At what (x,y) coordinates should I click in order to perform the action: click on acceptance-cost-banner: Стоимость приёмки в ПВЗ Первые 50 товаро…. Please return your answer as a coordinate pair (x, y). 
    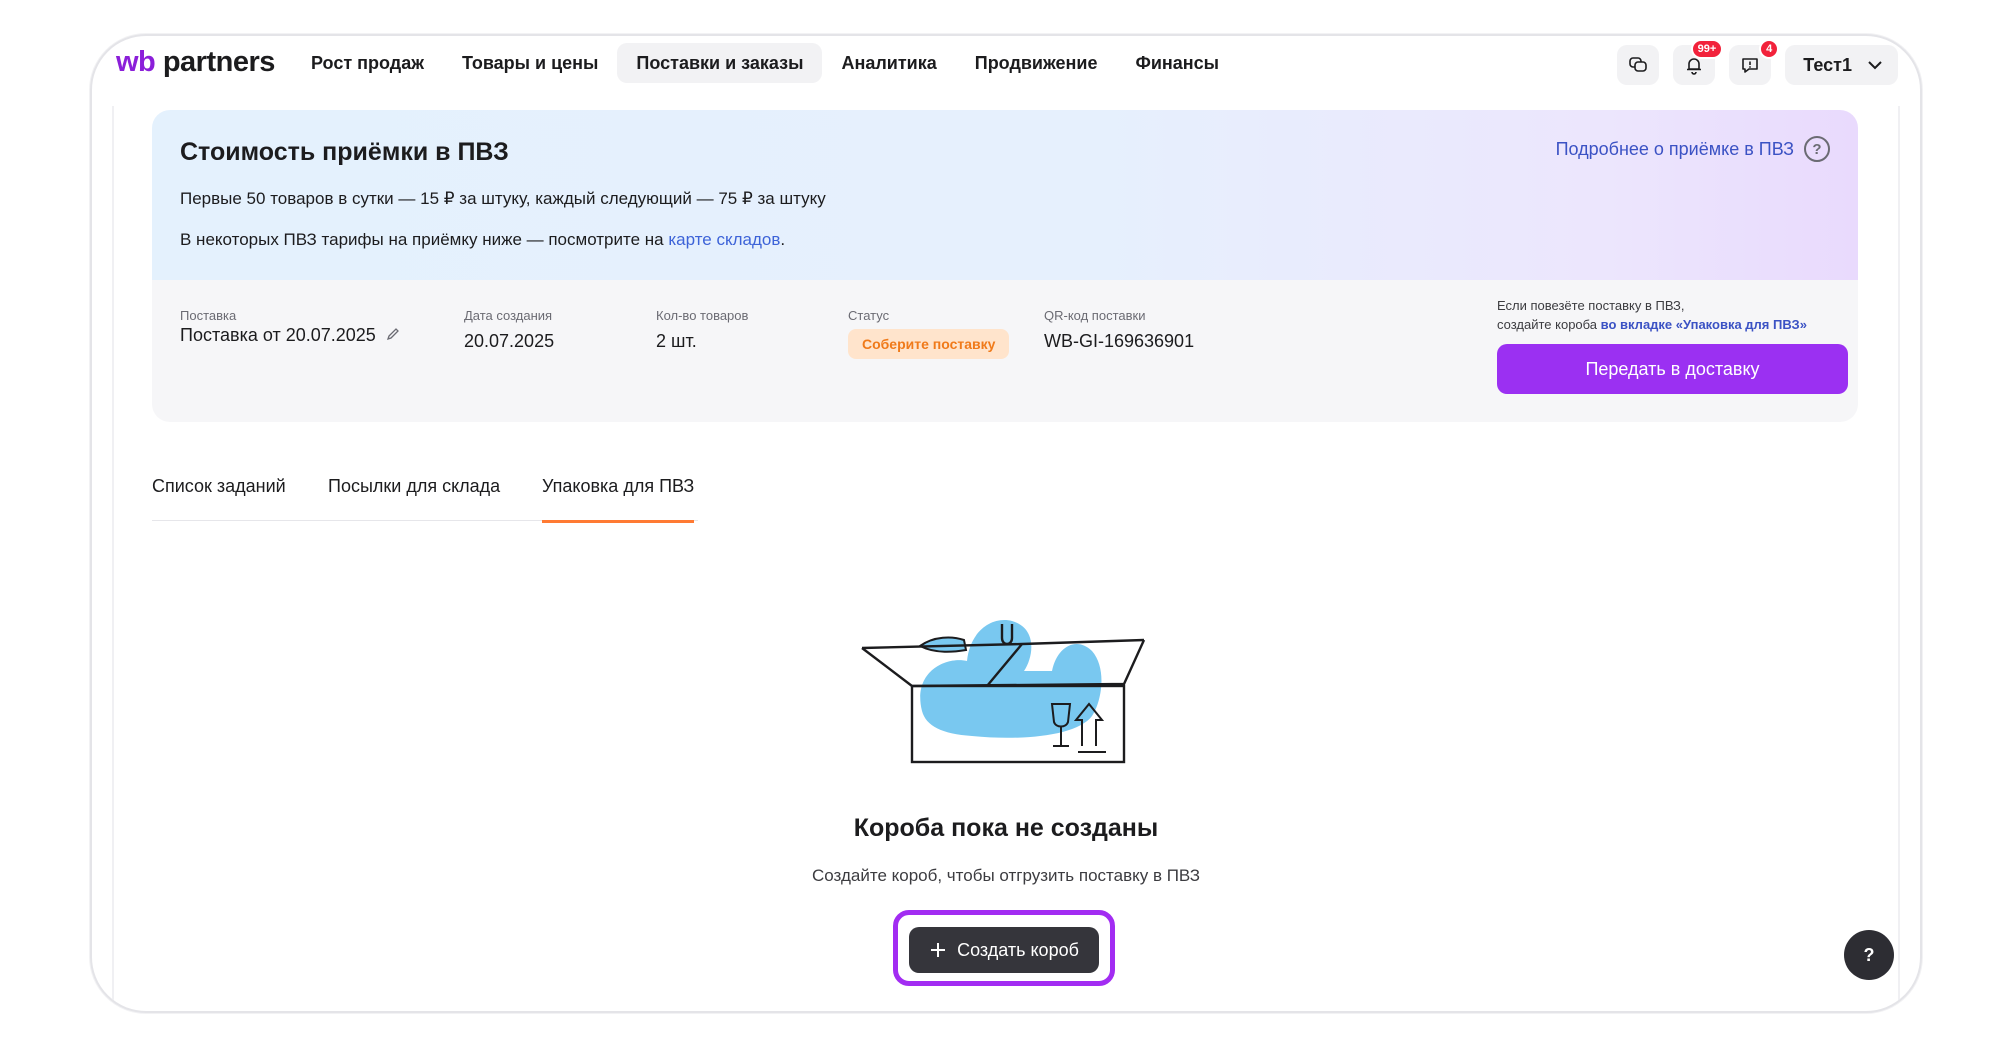
    Looking at the image, I should click on (1005, 195).